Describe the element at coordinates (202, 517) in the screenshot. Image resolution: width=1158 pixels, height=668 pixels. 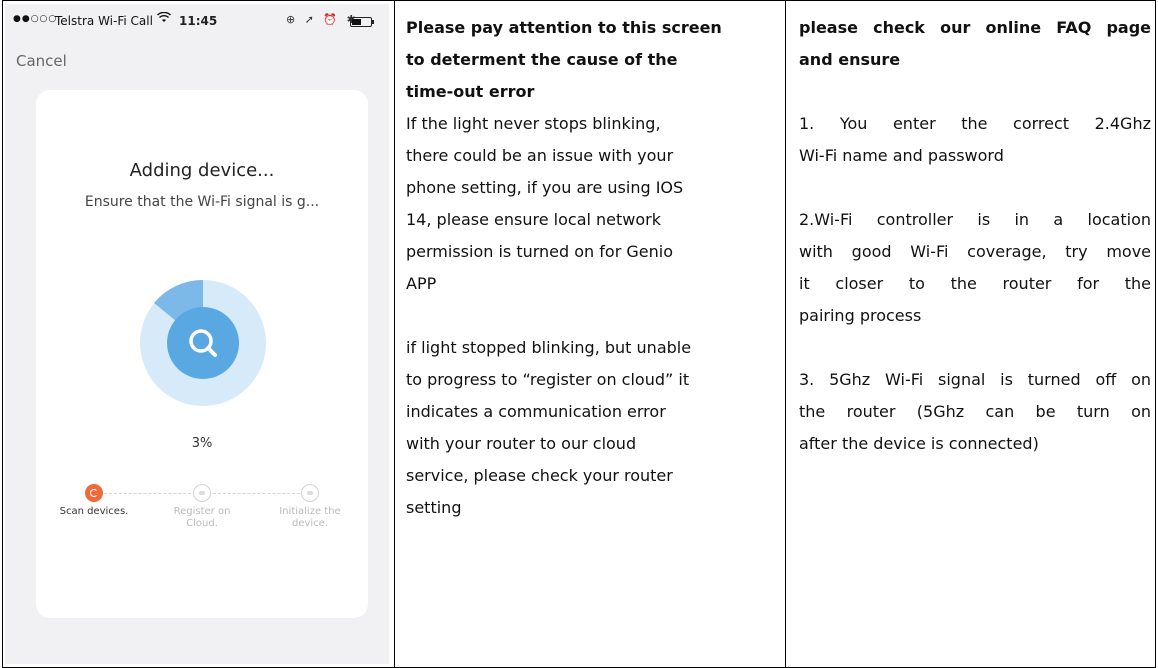
I see `step-label: Register on Cloud.` at that location.